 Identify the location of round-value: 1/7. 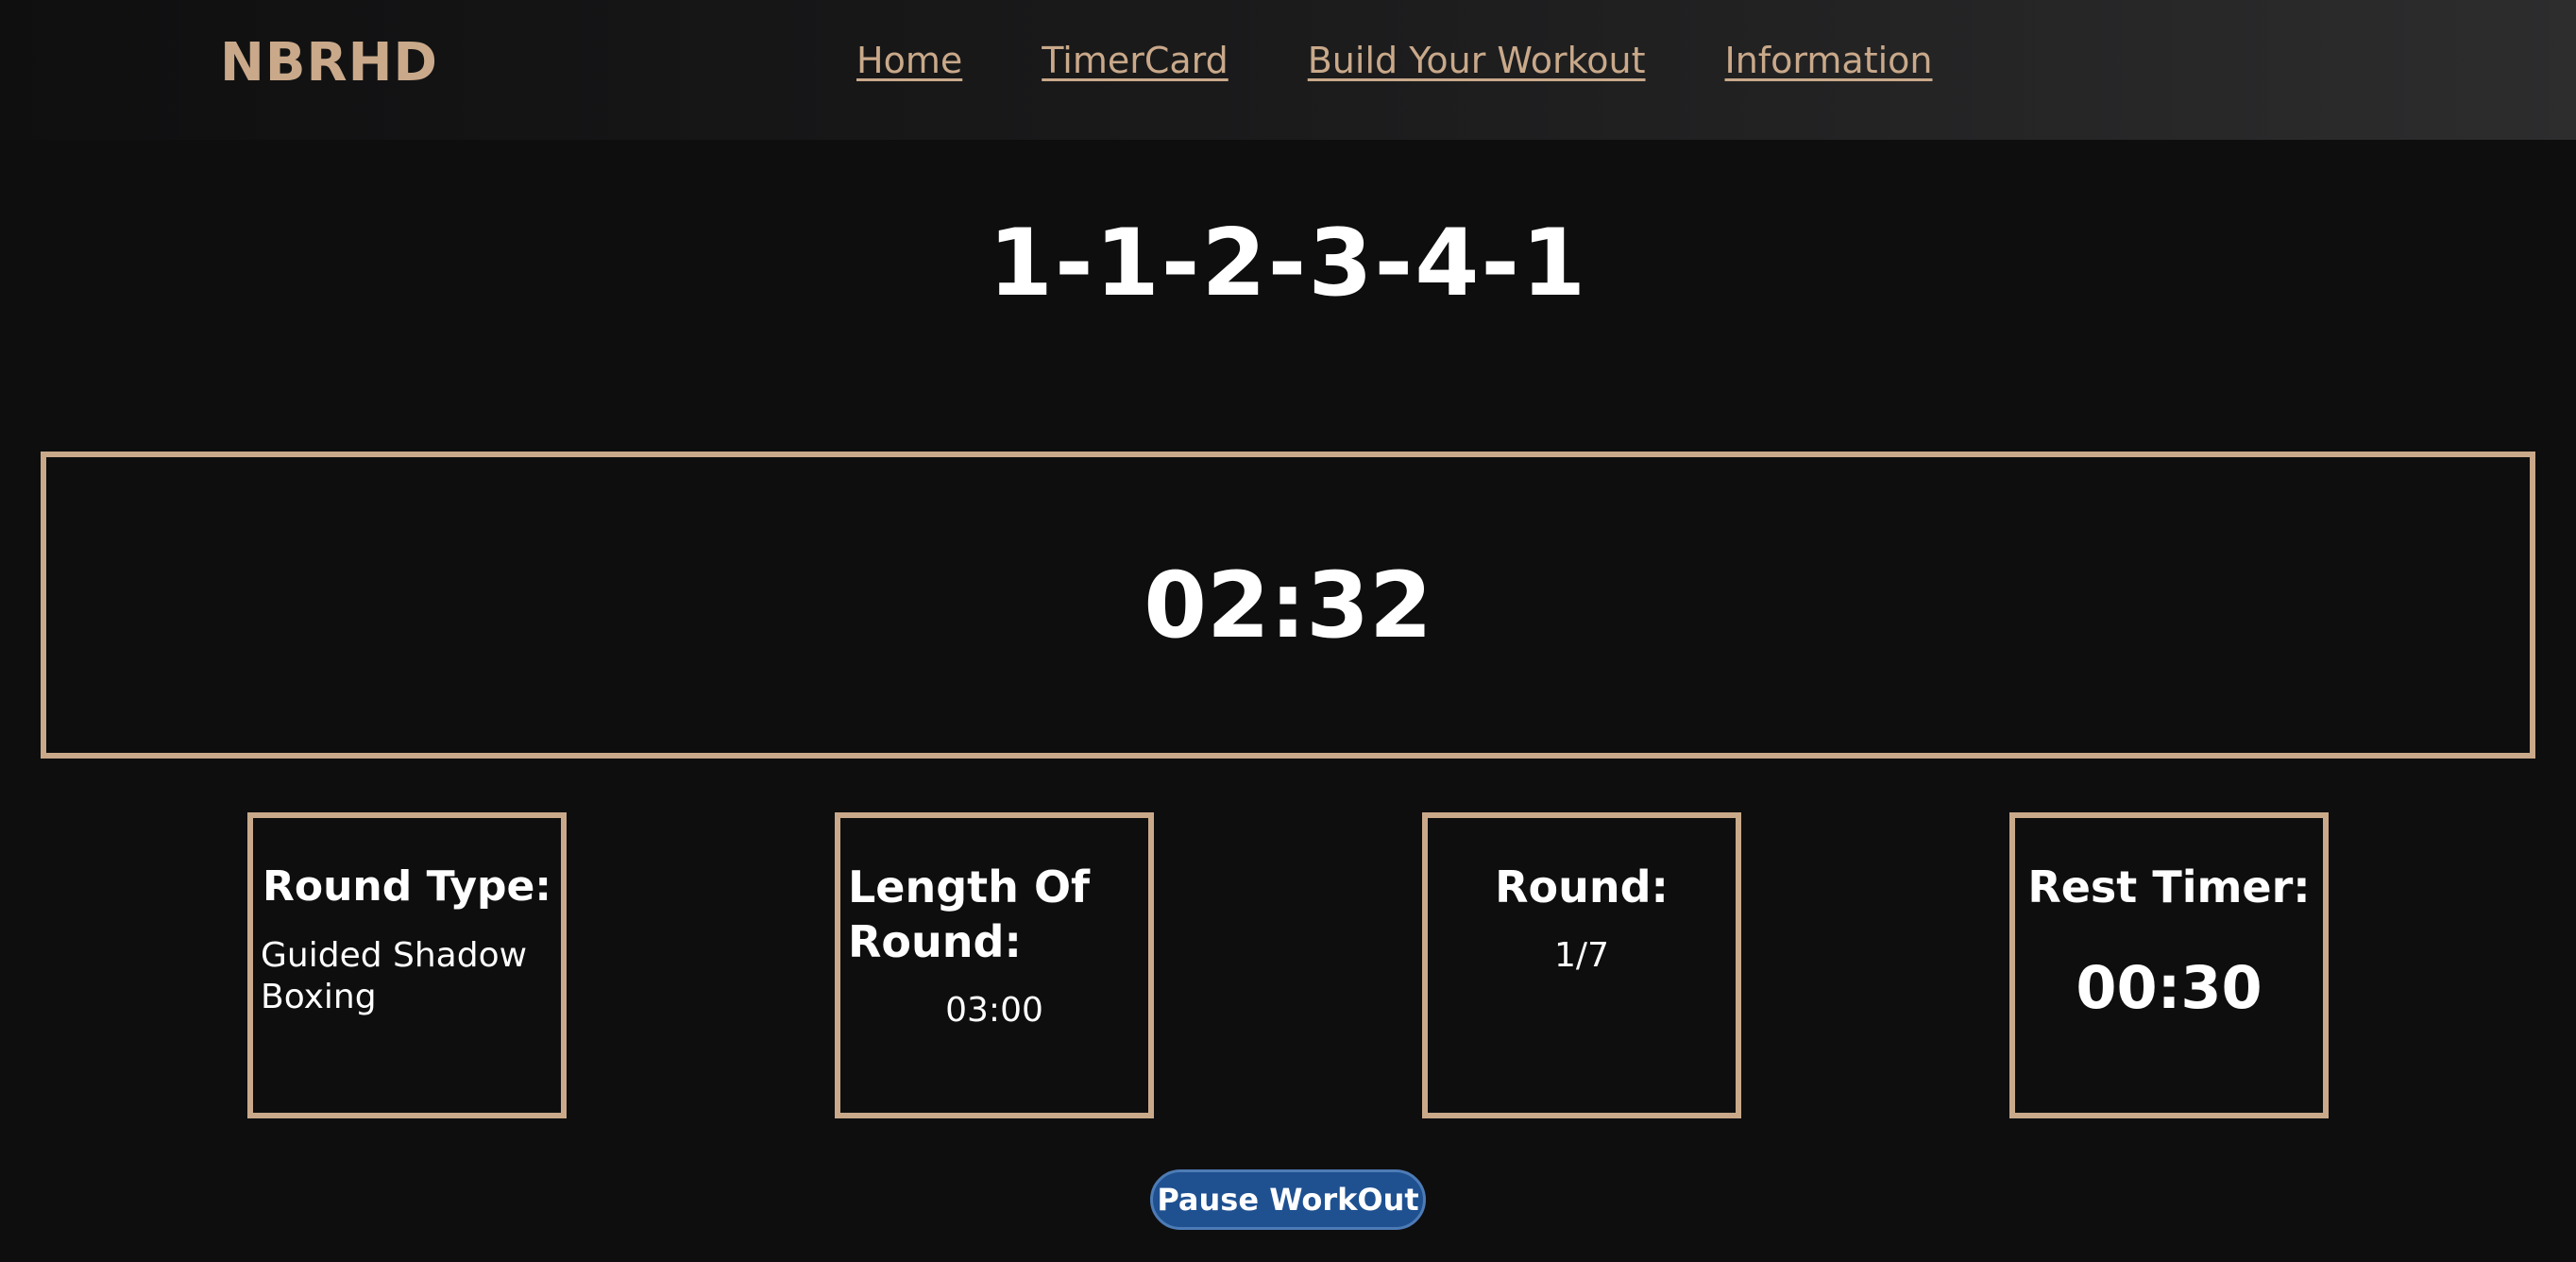
(1581, 956).